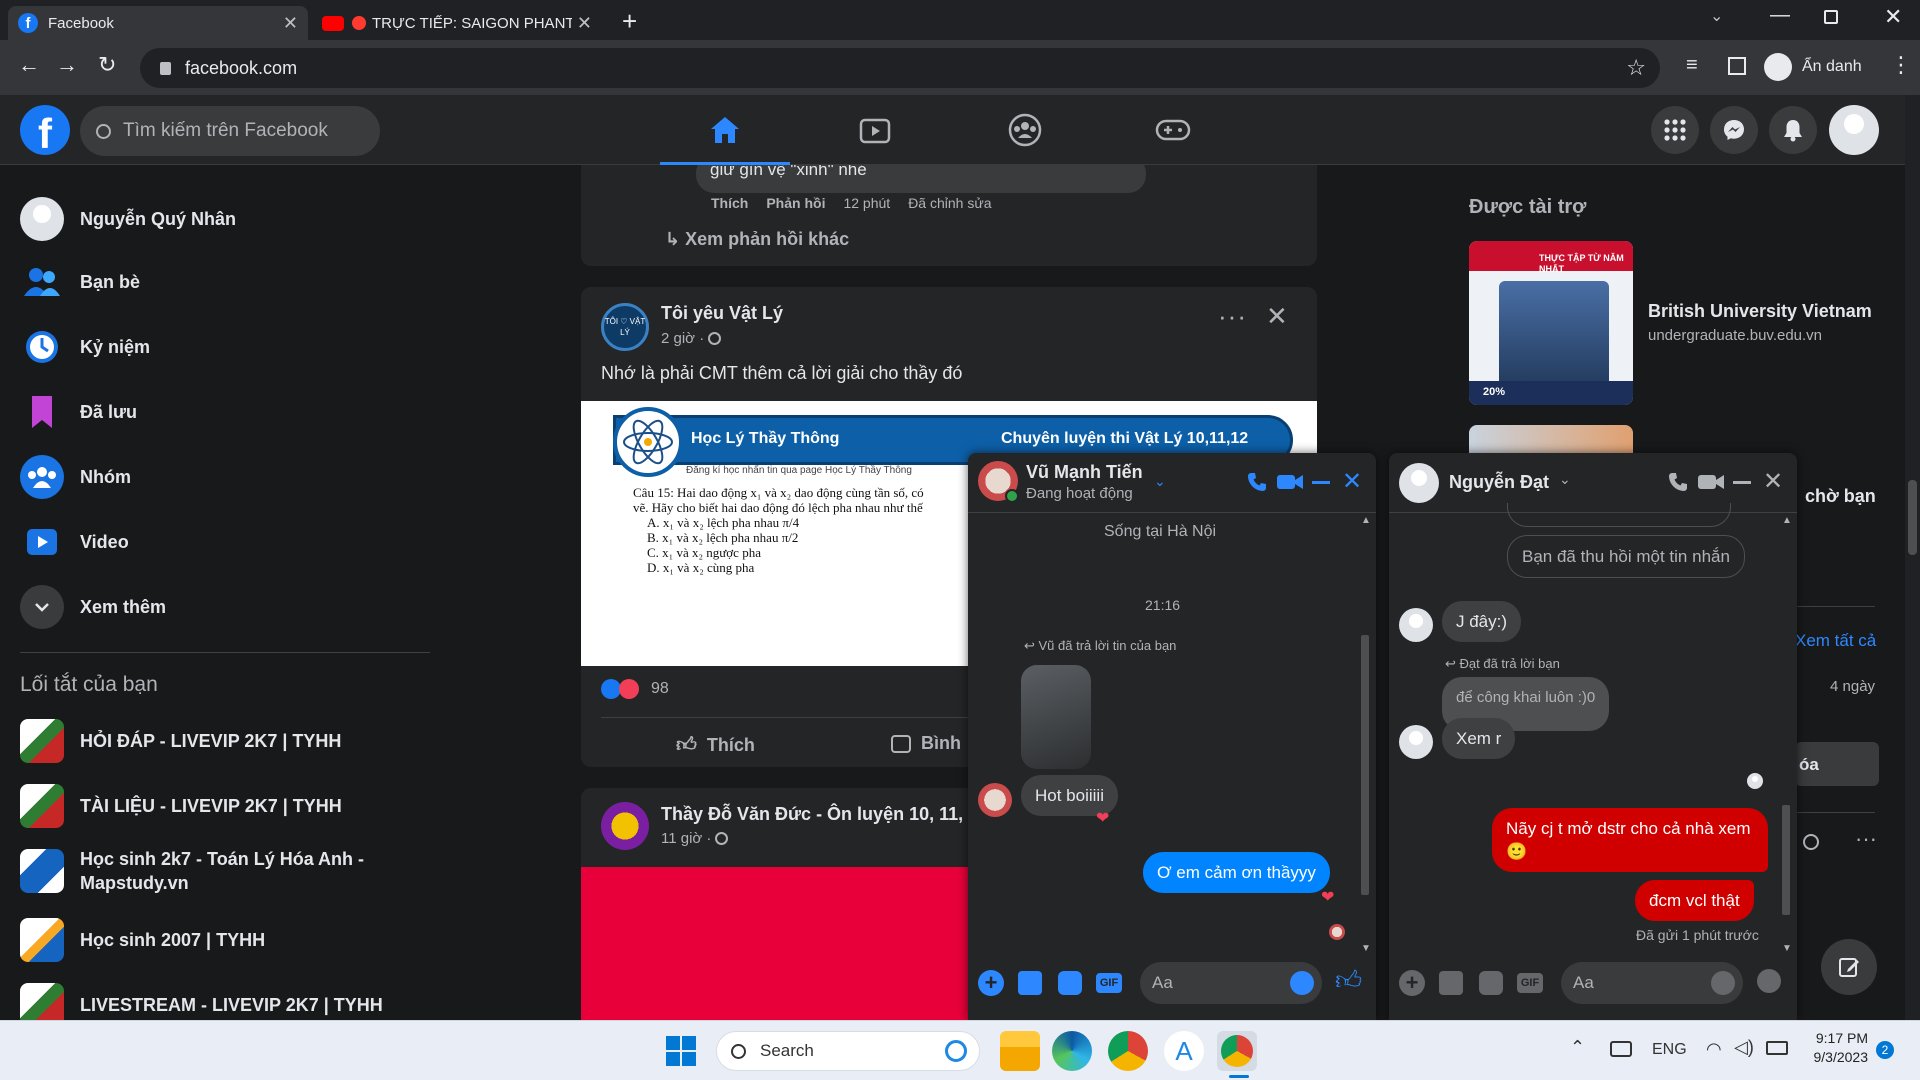 The width and height of the screenshot is (1920, 1080). I want to click on partial-button: óa, so click(1837, 764).